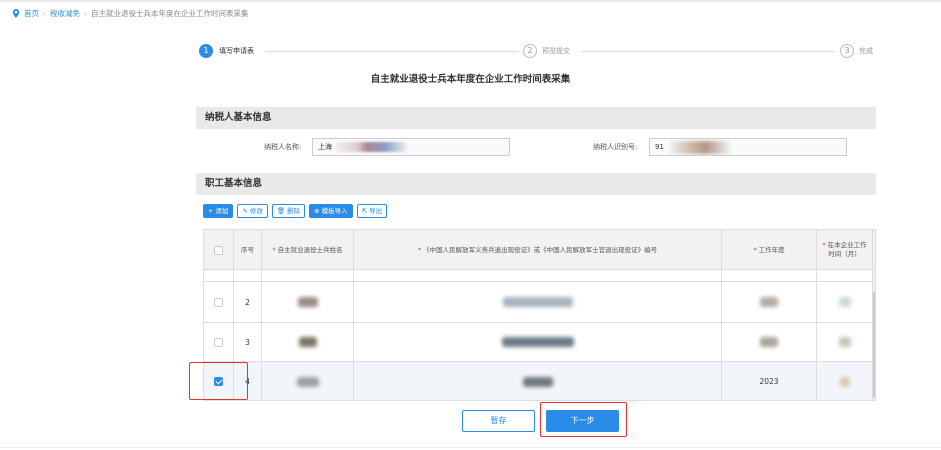  What do you see at coordinates (281, 211) in the screenshot?
I see `trash-icon: 🗑` at bounding box center [281, 211].